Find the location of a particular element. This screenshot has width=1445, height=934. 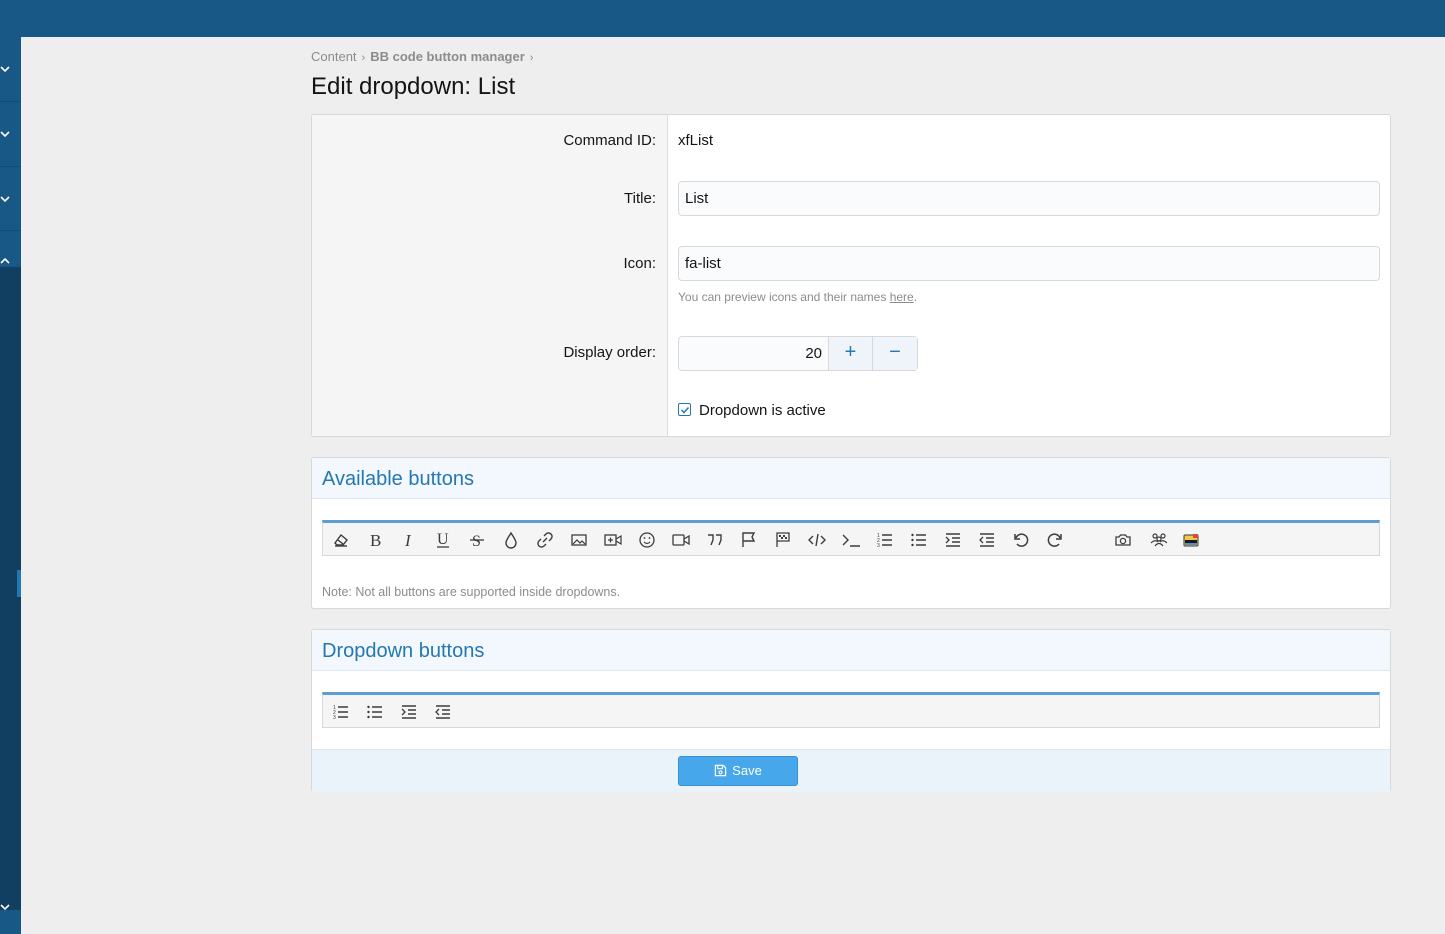

redo-icon is located at coordinates (1055, 540).